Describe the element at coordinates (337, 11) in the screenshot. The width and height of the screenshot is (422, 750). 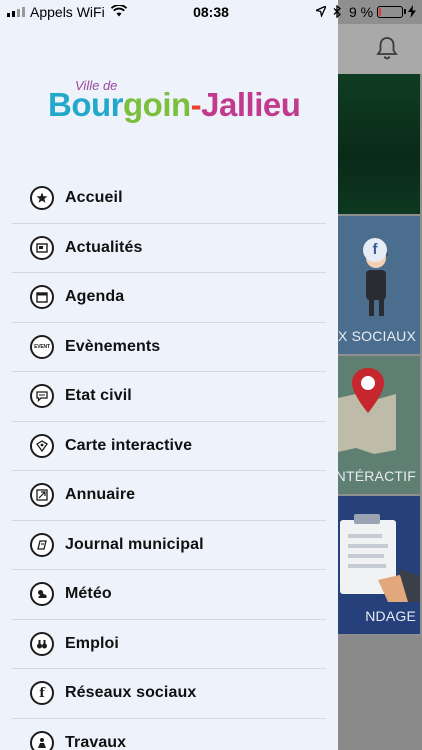
I see `bluetooth-icon` at that location.